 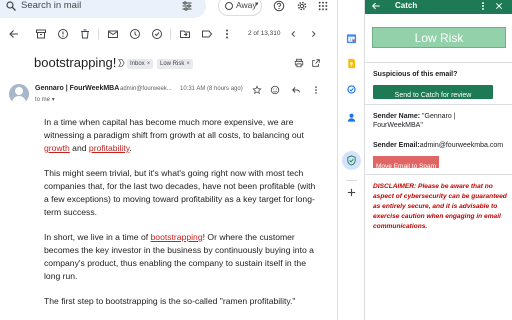 What do you see at coordinates (351, 180) in the screenshot?
I see `strip-divider` at bounding box center [351, 180].